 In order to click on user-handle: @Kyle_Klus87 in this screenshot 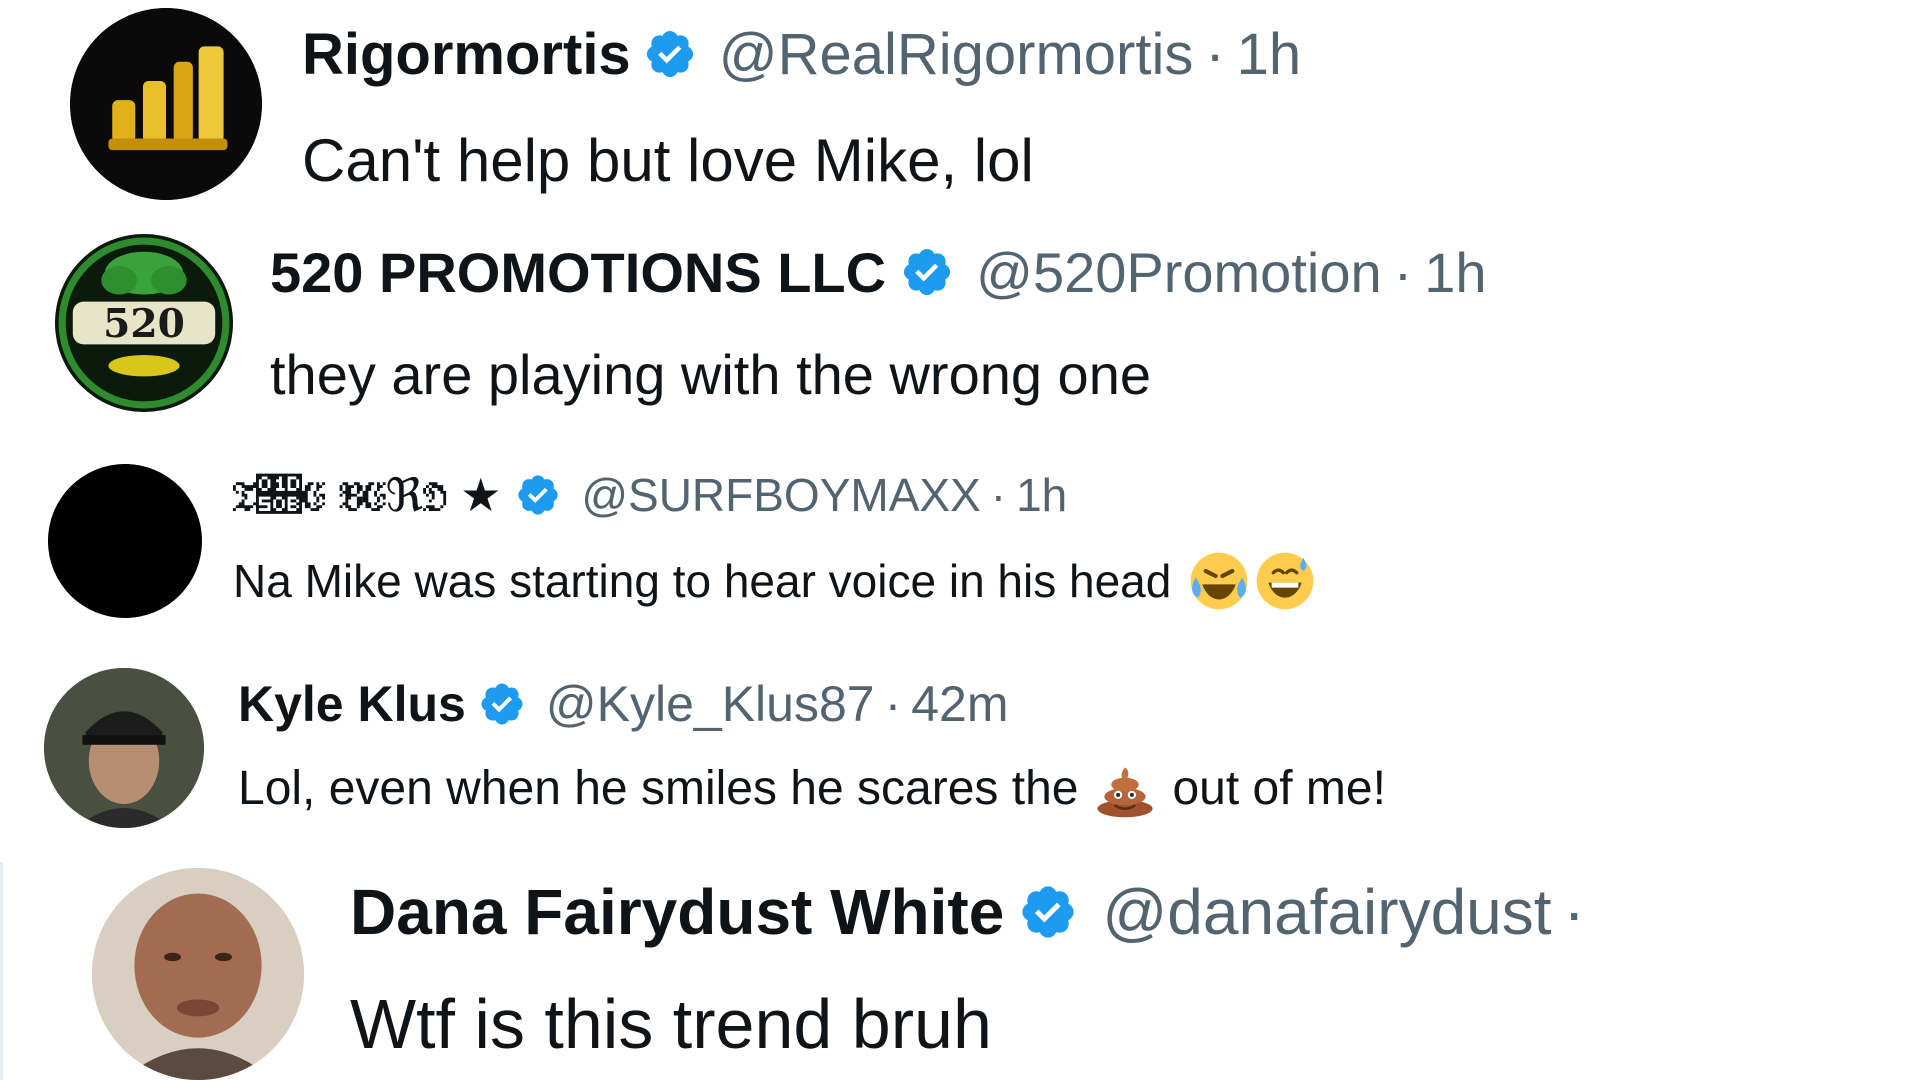, I will do `click(710, 704)`.